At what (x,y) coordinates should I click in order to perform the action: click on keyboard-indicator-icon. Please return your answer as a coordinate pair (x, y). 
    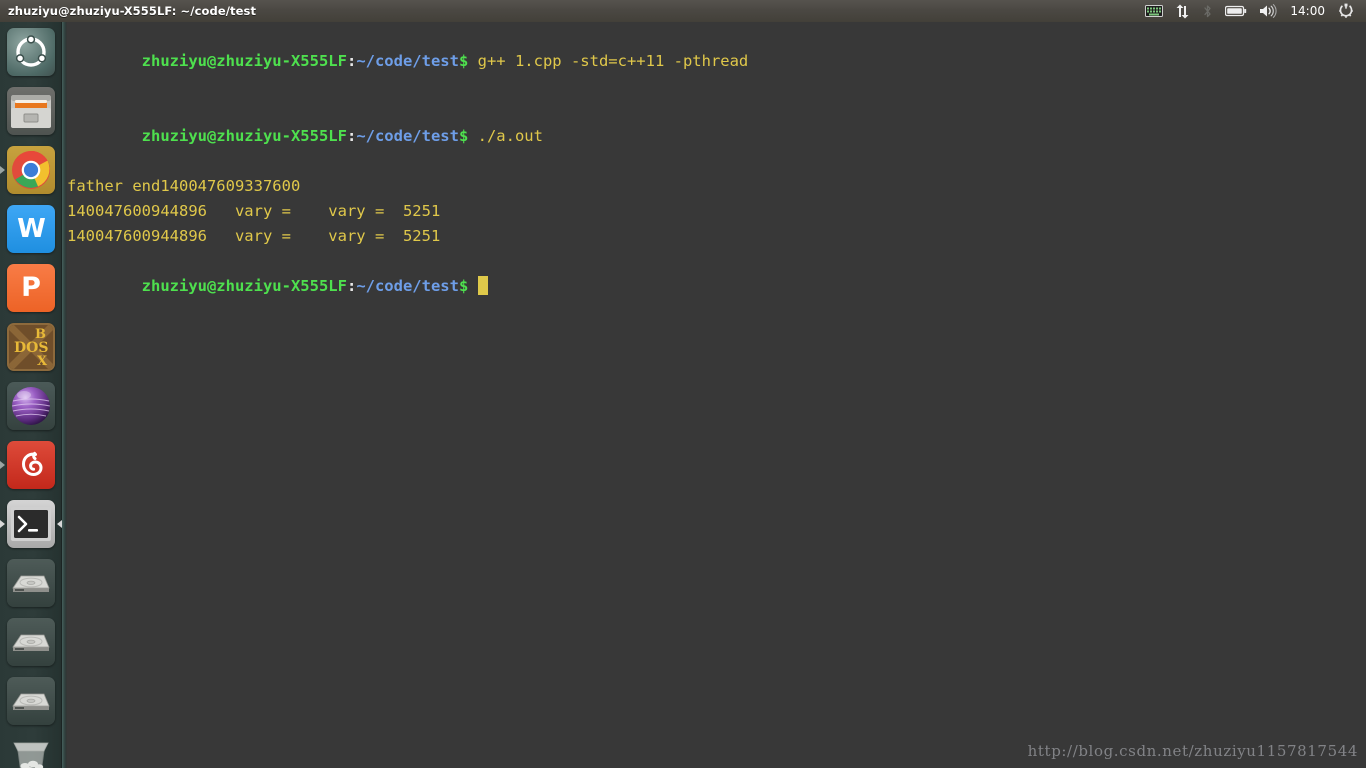
    Looking at the image, I should click on (1154, 11).